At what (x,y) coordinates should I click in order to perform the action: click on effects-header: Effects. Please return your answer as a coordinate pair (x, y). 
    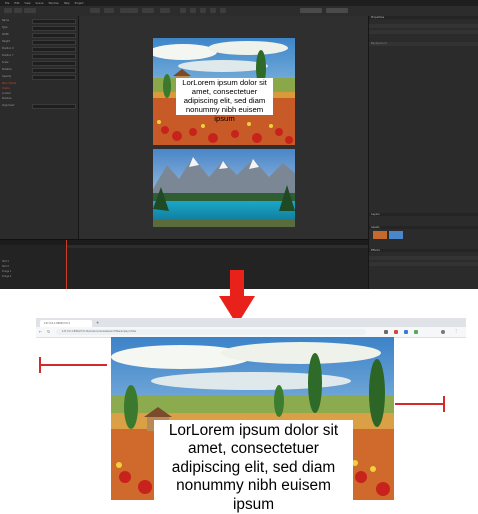
    Looking at the image, I should click on (375, 250).